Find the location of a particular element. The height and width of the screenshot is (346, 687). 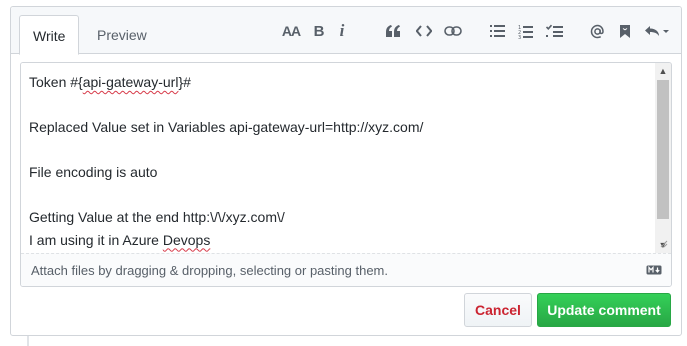

cancel-button: Cancel is located at coordinates (498, 310).